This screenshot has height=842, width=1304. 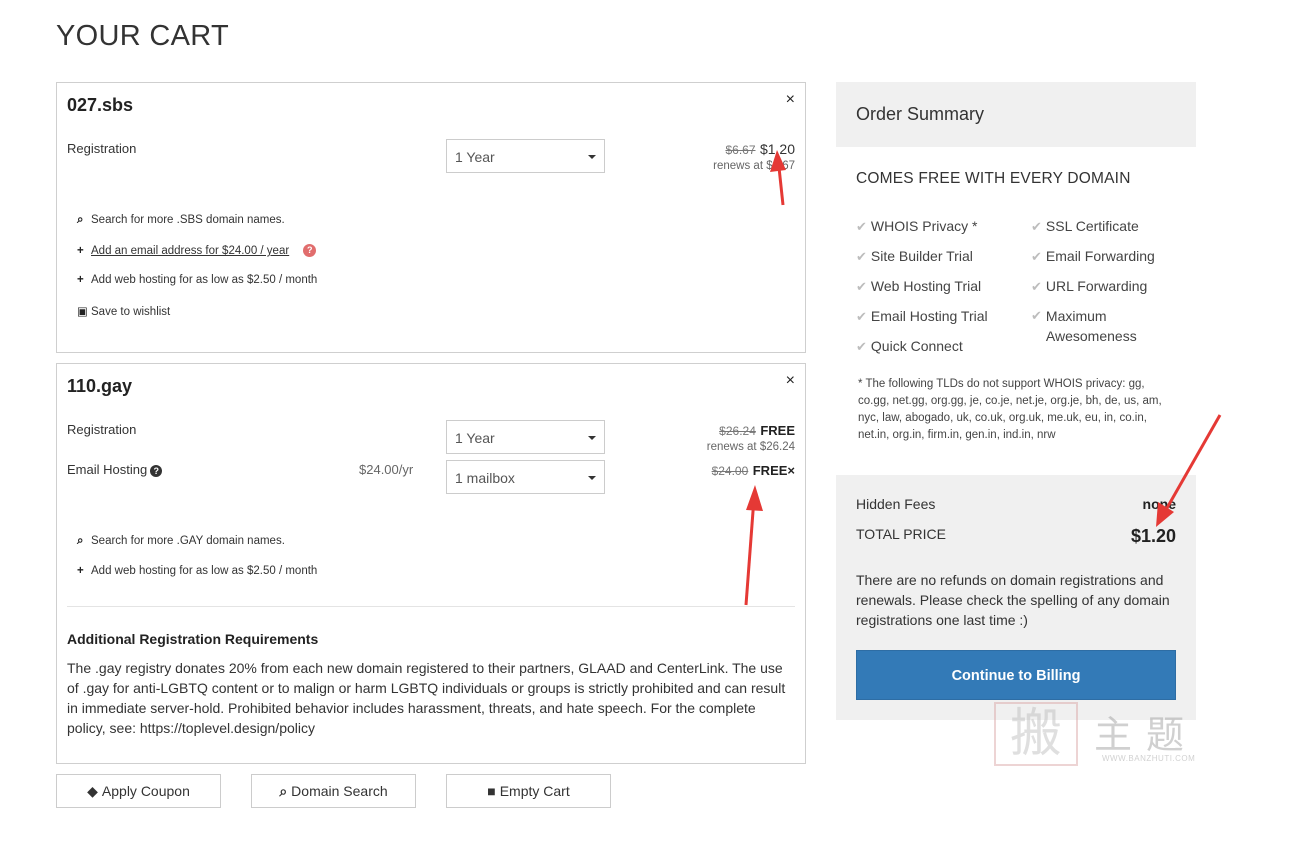 I want to click on watermark-logo: 搬 主题 WWW.BANZHUTI.COM, so click(x=1105, y=735).